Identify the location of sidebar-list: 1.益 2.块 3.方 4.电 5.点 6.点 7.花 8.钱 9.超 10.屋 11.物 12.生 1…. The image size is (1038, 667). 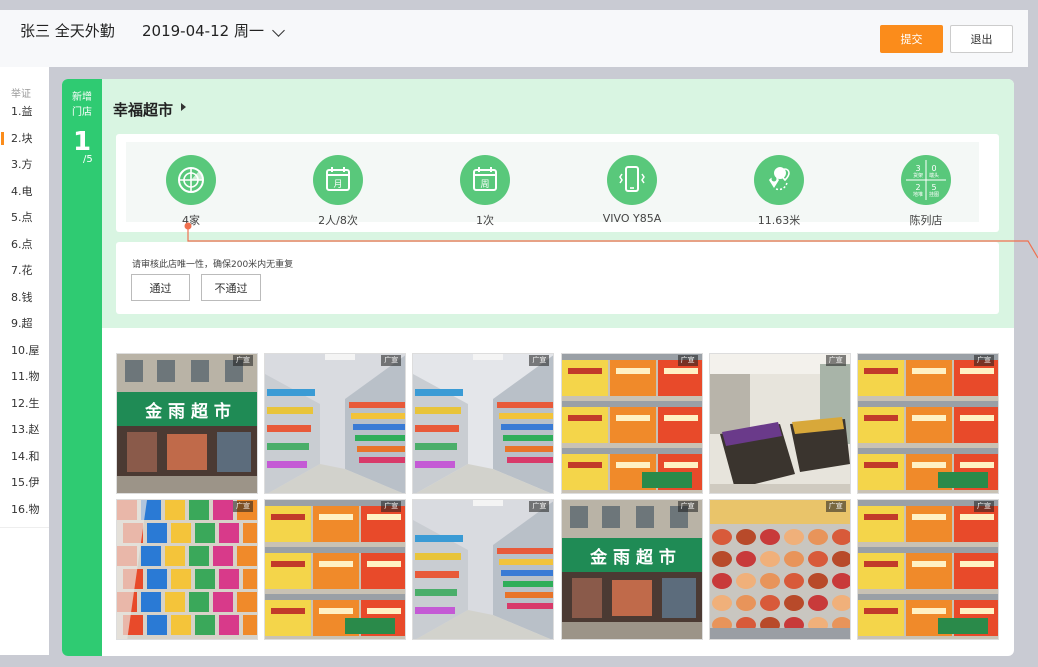
(24, 313).